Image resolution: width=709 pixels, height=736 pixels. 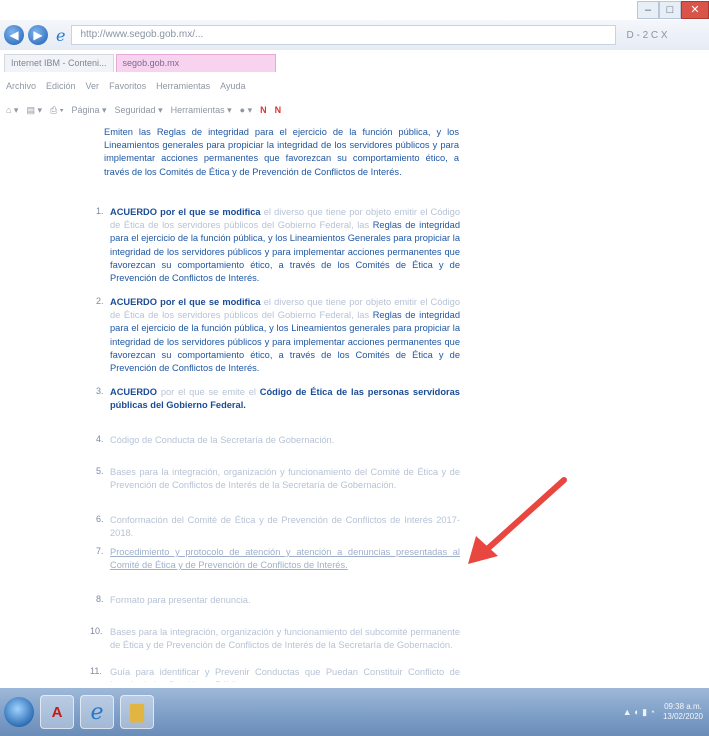 What do you see at coordinates (263, 110) in the screenshot?
I see `research-icon: N` at bounding box center [263, 110].